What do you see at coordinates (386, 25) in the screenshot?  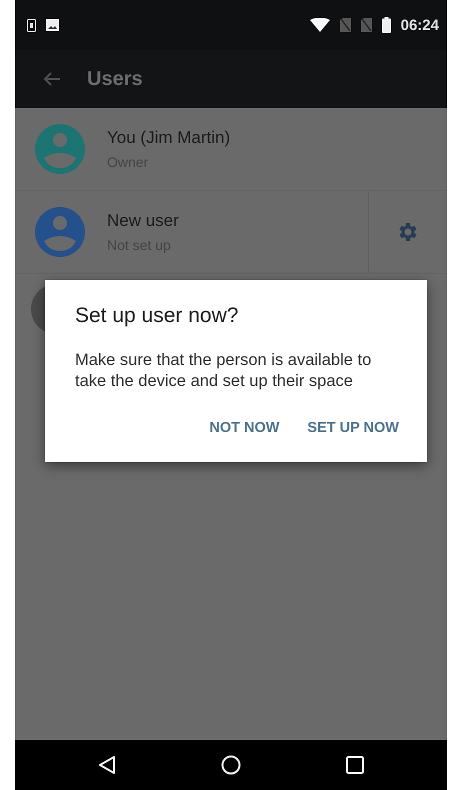 I see `battery-icon` at bounding box center [386, 25].